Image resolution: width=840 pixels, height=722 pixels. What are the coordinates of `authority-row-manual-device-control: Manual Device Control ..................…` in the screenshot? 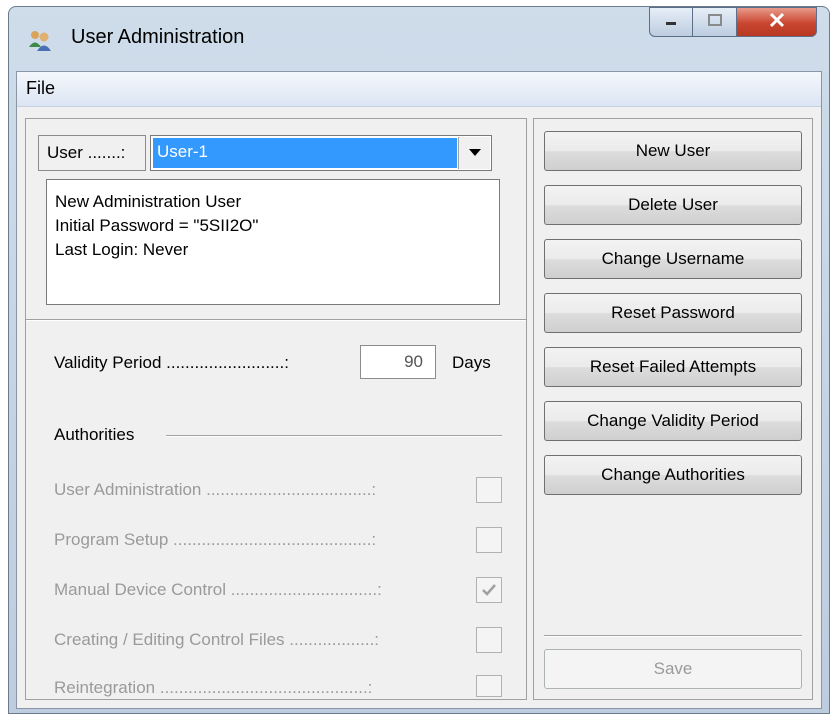 It's located at (279, 591).